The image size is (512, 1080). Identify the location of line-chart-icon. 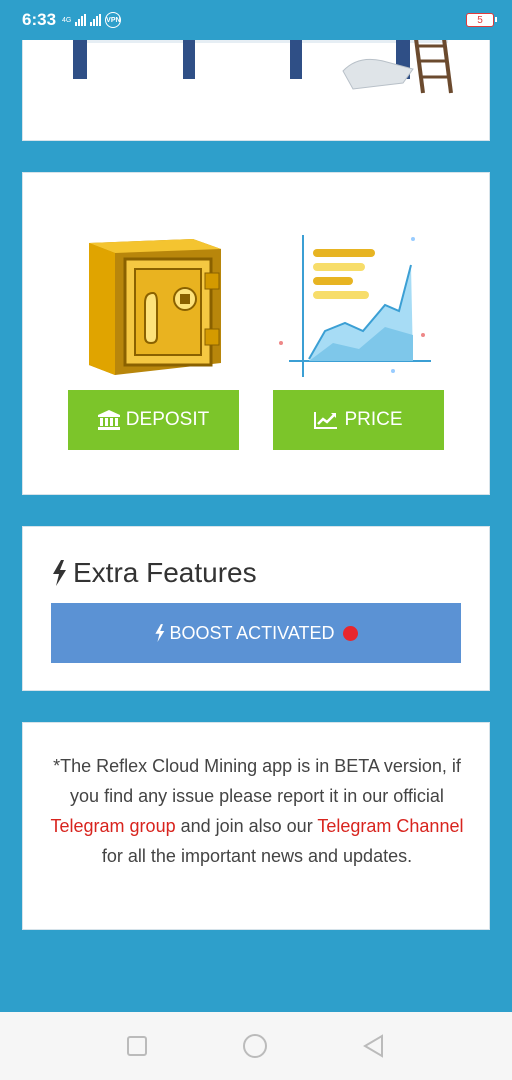
(326, 420).